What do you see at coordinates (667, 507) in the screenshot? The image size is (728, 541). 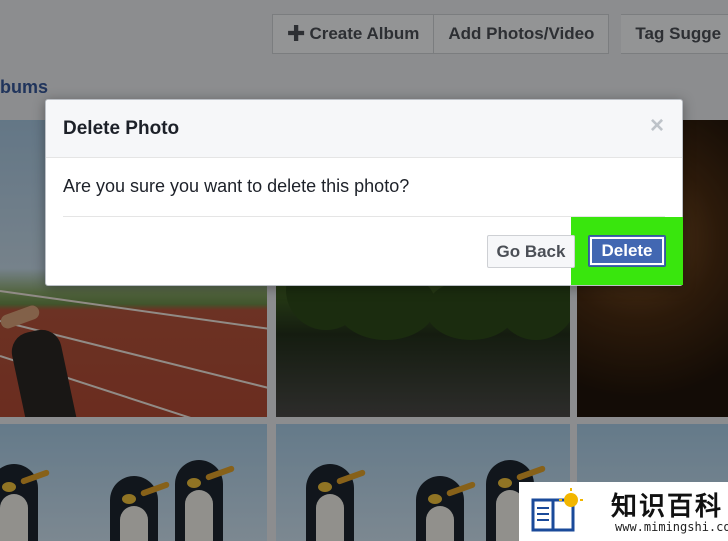 I see `watermark-chinese-text: 知识百科` at bounding box center [667, 507].